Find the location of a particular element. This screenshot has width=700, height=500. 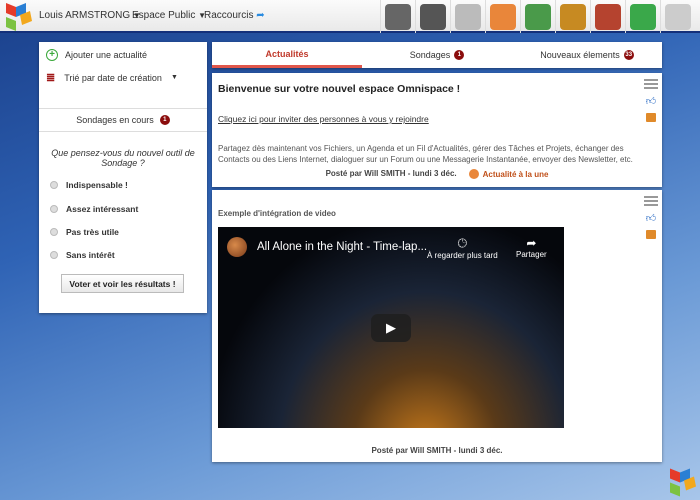

app-launcher is located at coordinates (537, 16).